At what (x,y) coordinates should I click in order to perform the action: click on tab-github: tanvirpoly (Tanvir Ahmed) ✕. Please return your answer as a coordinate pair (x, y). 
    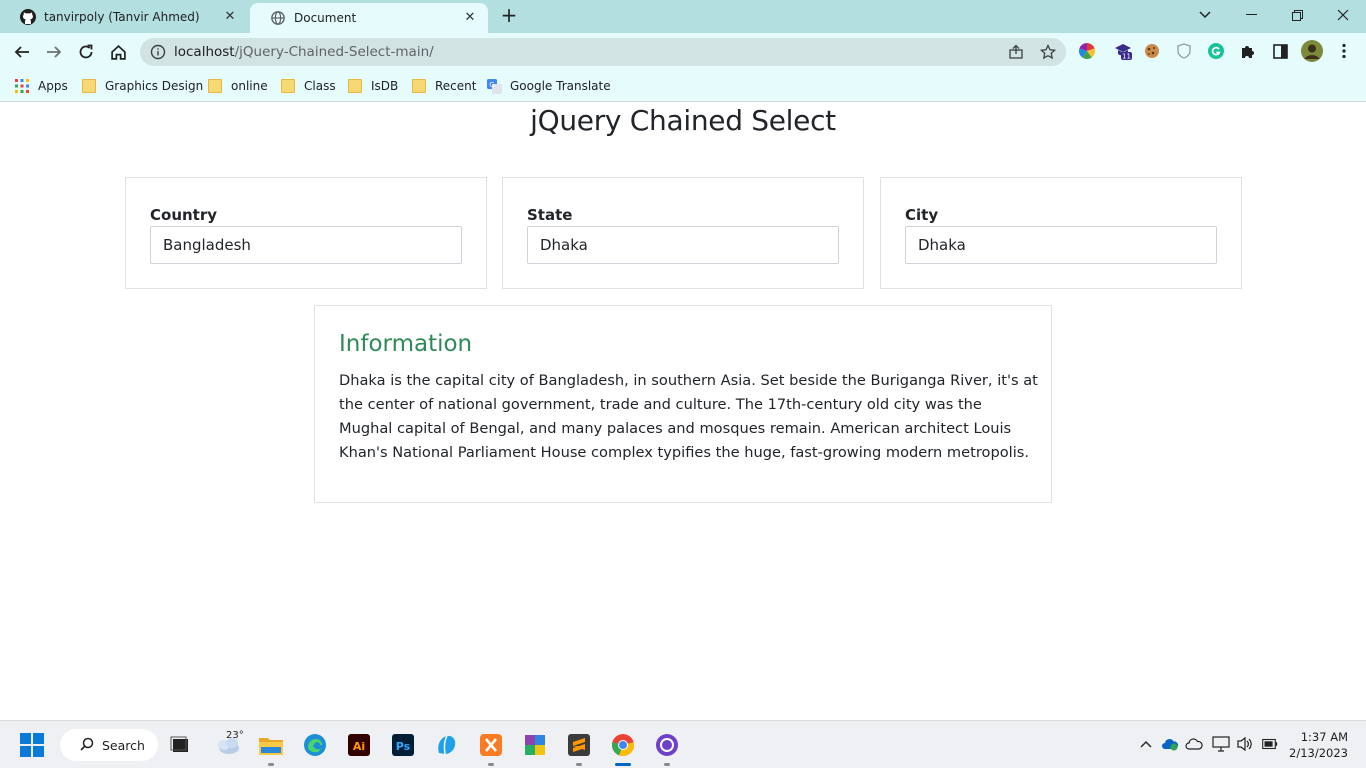
    Looking at the image, I should click on (124, 16).